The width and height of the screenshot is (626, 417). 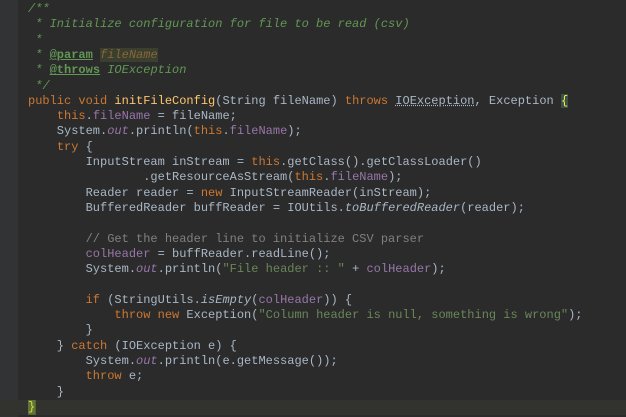 I want to click on code-token: */, so click(x=39, y=85).